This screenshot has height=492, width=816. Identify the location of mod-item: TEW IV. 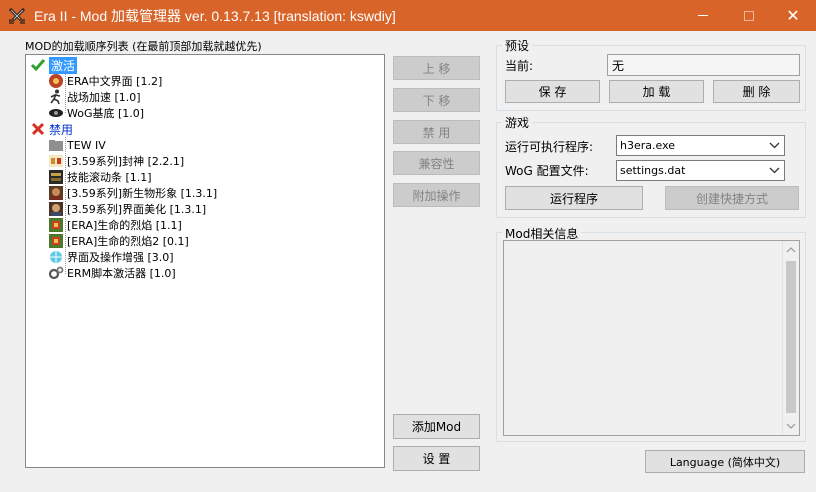
(77, 145).